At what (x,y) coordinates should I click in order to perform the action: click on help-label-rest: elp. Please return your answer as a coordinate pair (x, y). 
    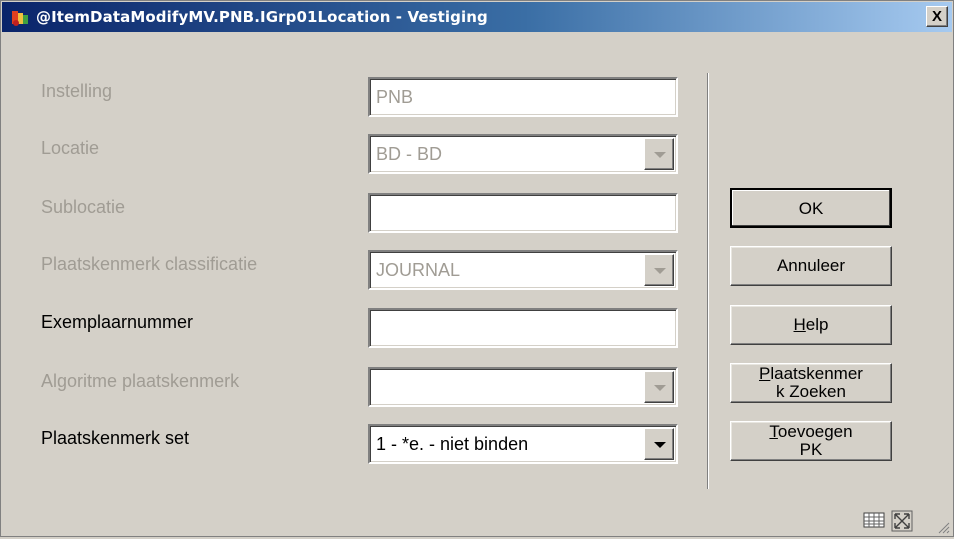
    Looking at the image, I should click on (817, 324).